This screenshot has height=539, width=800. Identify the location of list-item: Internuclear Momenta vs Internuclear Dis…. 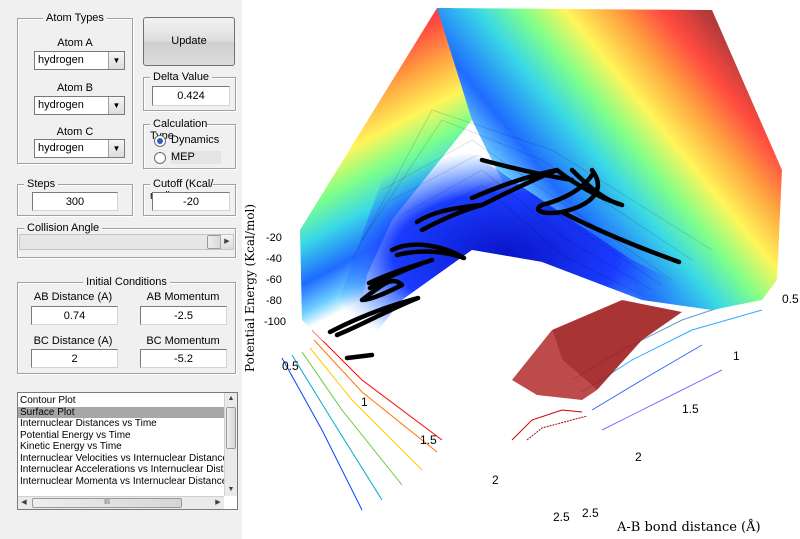
(121, 482).